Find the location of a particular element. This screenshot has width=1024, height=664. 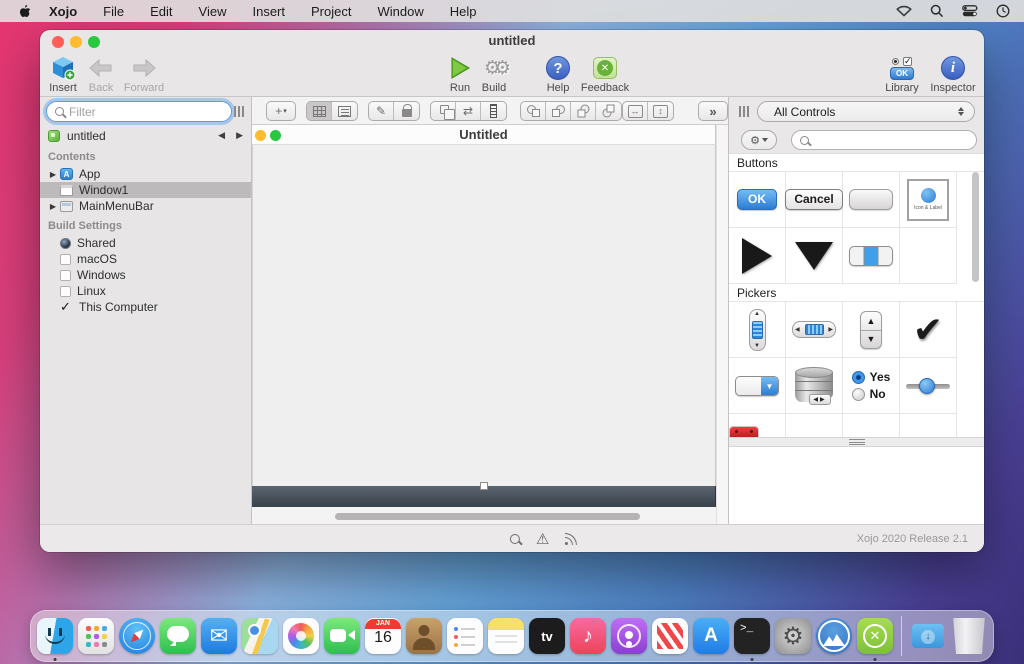

dock-icon-downloads is located at coordinates (928, 636).